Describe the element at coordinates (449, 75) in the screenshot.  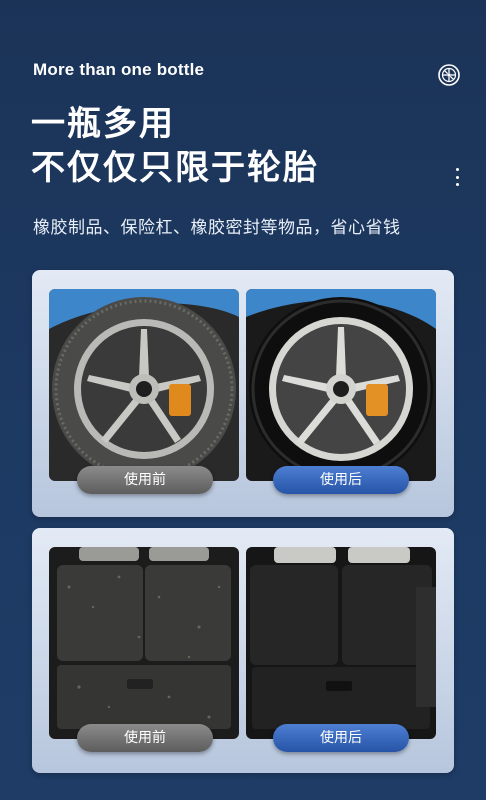
I see `wheel-icon` at that location.